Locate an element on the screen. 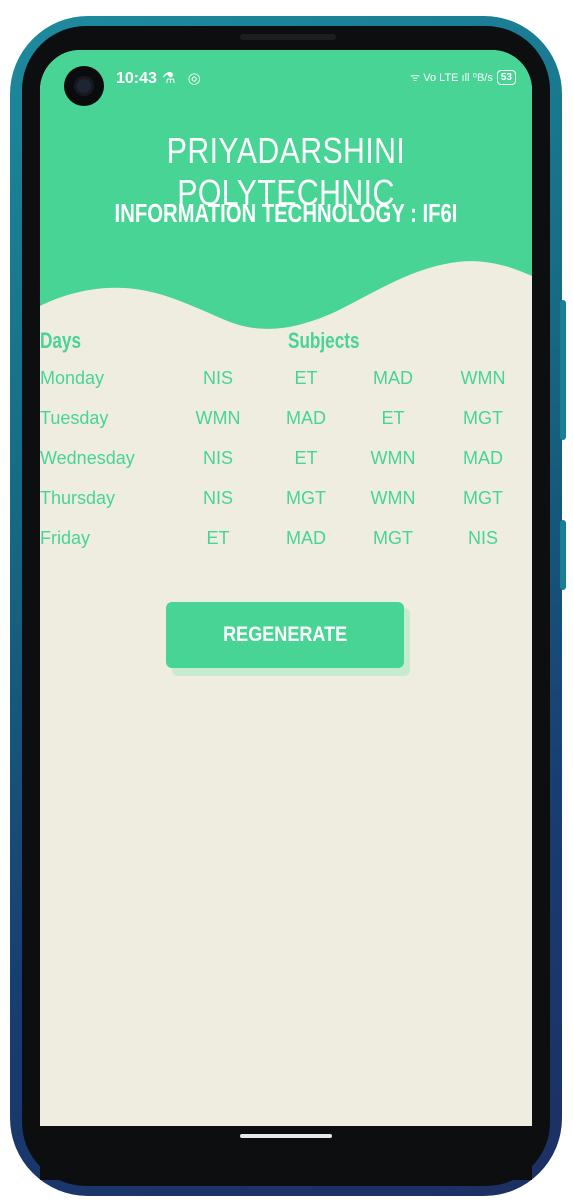 This screenshot has width=573, height=1200. volume-button is located at coordinates (563, 370).